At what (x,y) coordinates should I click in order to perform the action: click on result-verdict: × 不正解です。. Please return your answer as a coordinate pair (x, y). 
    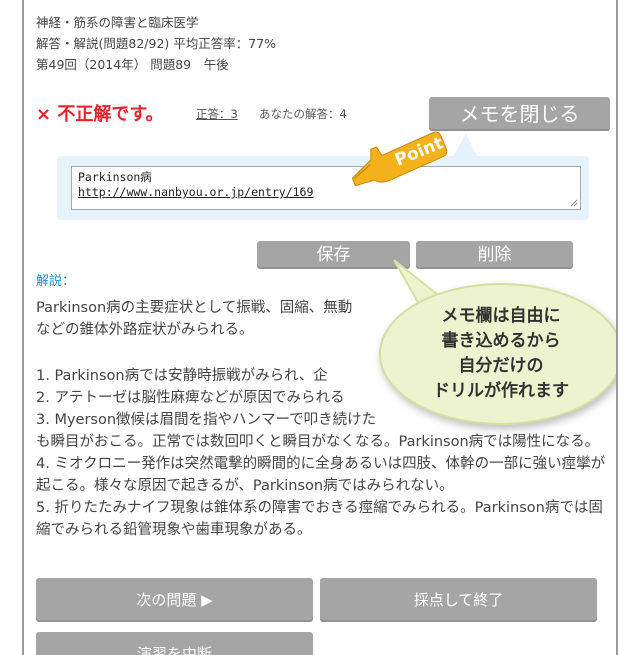
    Looking at the image, I should click on (100, 113).